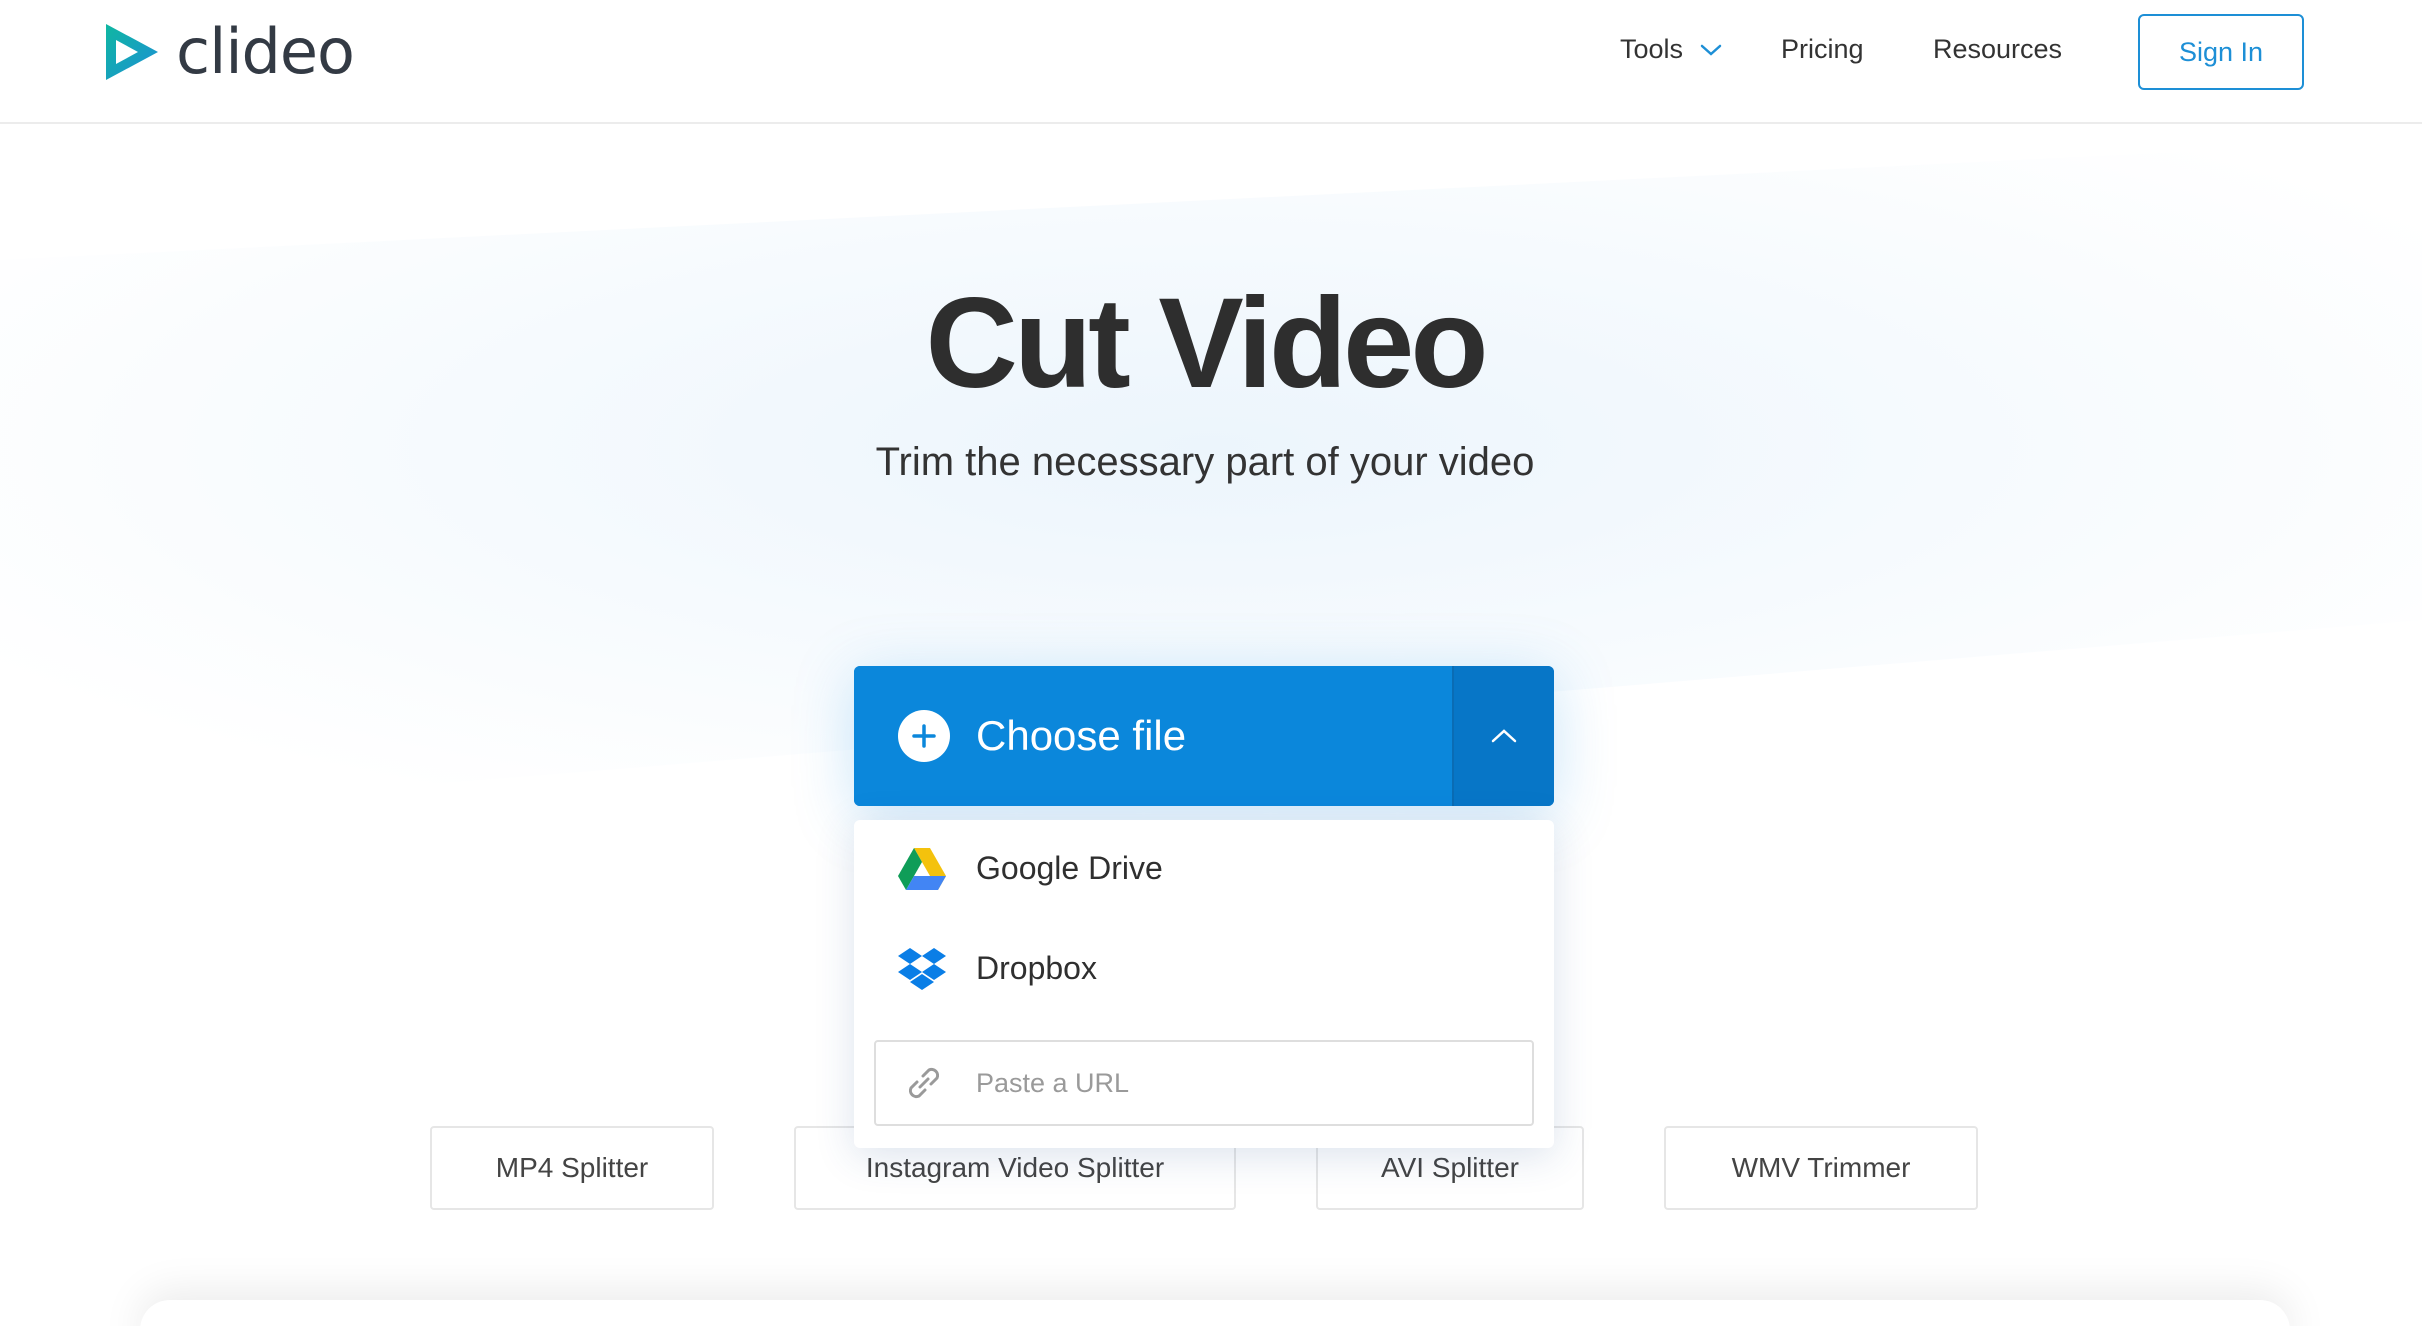 This screenshot has height=1326, width=2422. I want to click on choose-file-button: Choose file, so click(1153, 736).